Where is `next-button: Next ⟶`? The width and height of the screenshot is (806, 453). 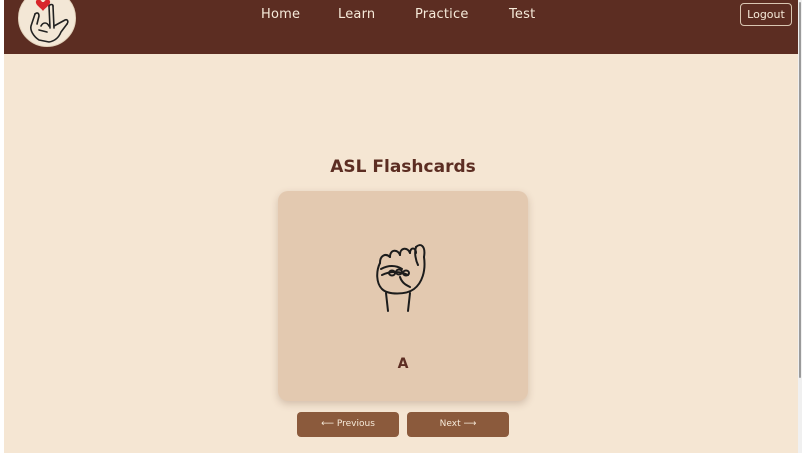
next-button: Next ⟶ is located at coordinates (458, 424).